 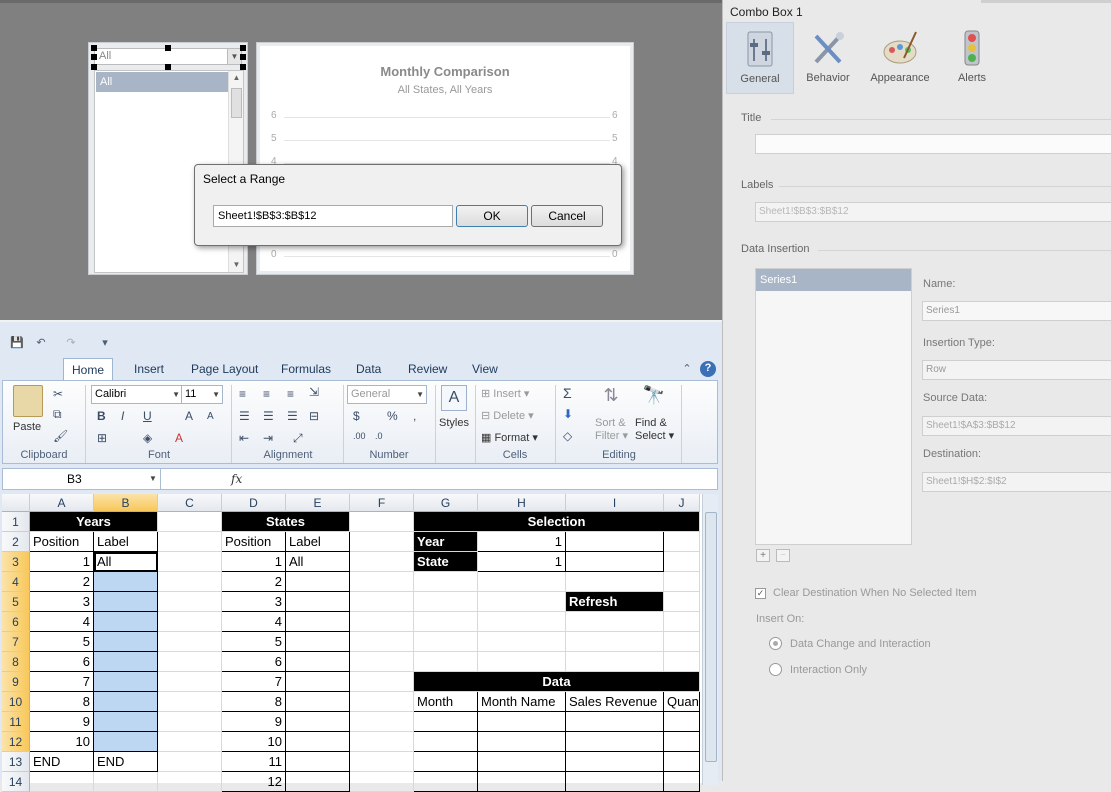 I want to click on column-header-g: G, so click(x=446, y=503).